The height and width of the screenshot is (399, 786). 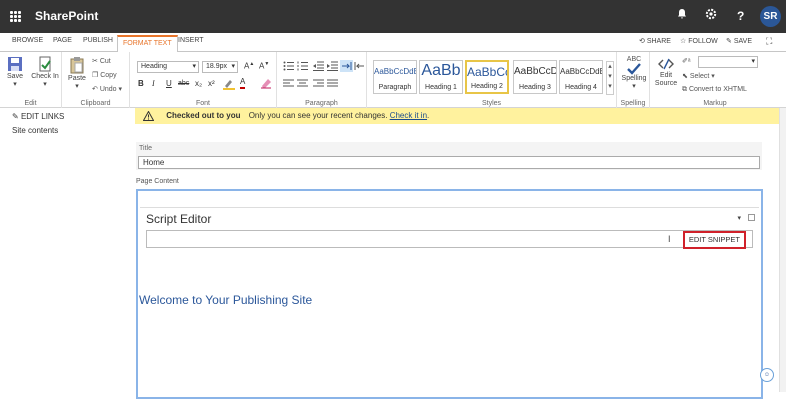 What do you see at coordinates (634, 69) in the screenshot?
I see `checkmark-icon` at bounding box center [634, 69].